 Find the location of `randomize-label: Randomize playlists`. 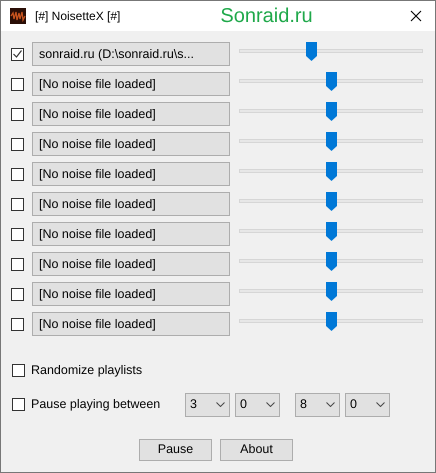

randomize-label: Randomize playlists is located at coordinates (86, 370).